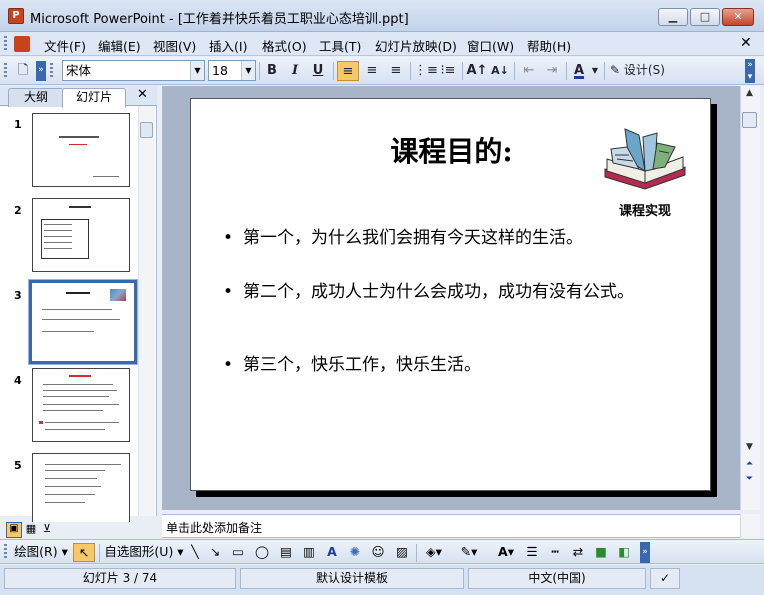 This screenshot has height=595, width=764. Describe the element at coordinates (22, 44) in the screenshot. I see `doc-icon` at that location.